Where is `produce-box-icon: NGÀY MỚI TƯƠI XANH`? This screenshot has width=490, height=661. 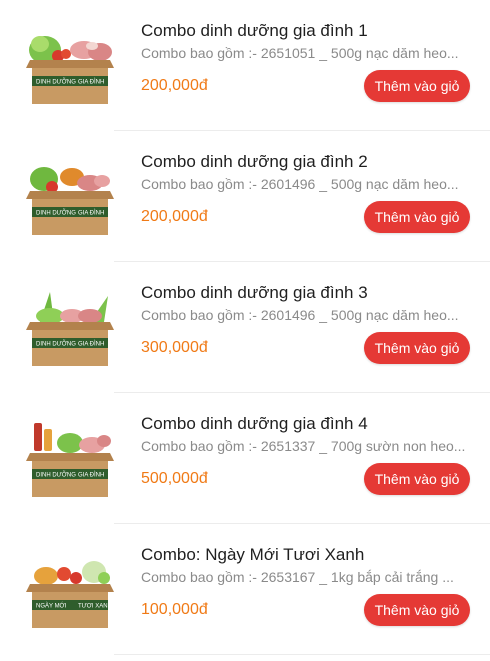 produce-box-icon: NGÀY MỚI TƯƠI XANH is located at coordinates (70, 594).